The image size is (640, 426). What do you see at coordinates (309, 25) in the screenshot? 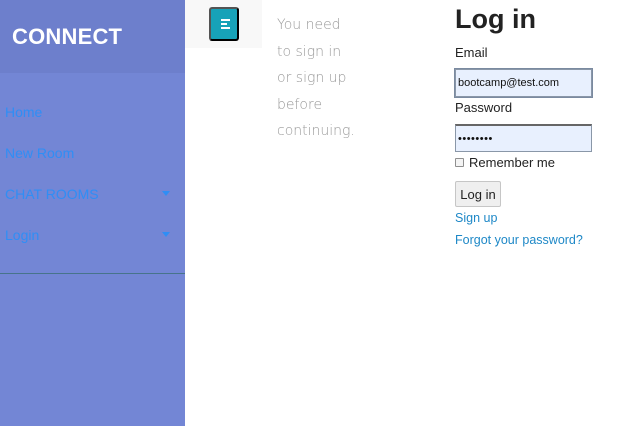
I see `flash-message-line: You need` at bounding box center [309, 25].